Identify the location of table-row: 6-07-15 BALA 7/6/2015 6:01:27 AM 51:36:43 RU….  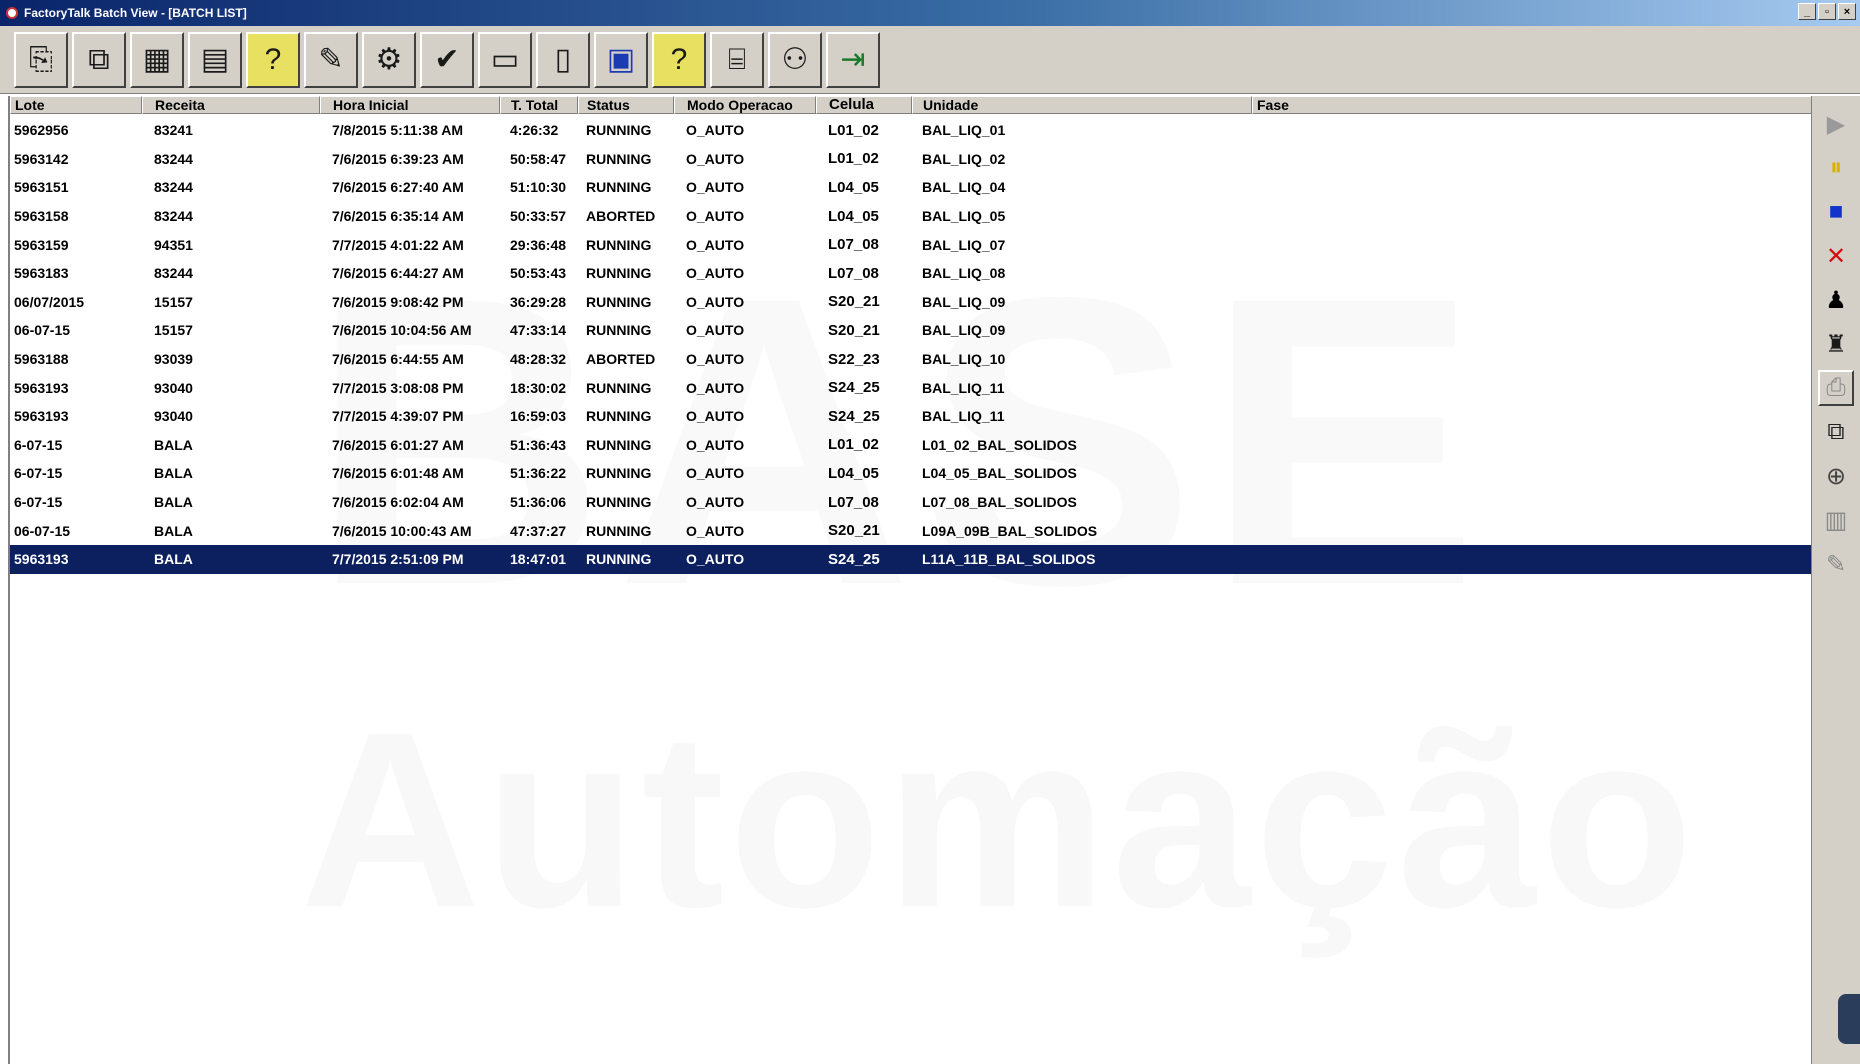
(911, 445).